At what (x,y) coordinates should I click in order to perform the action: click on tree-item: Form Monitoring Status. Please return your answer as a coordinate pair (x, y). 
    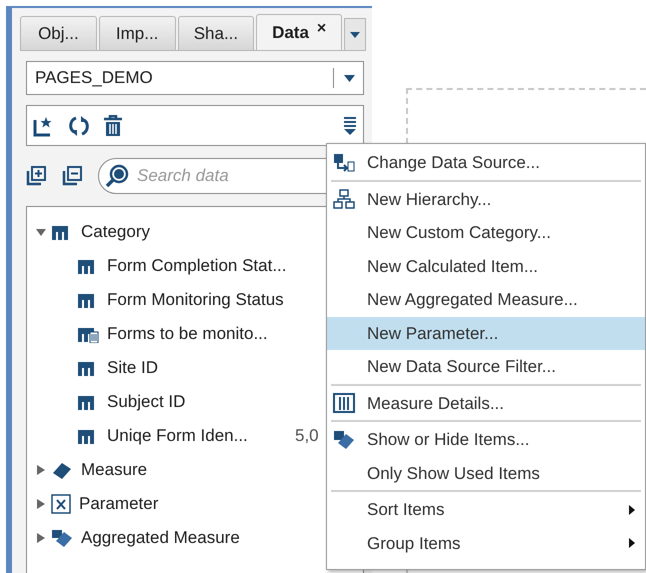
    Looking at the image, I should click on (197, 300).